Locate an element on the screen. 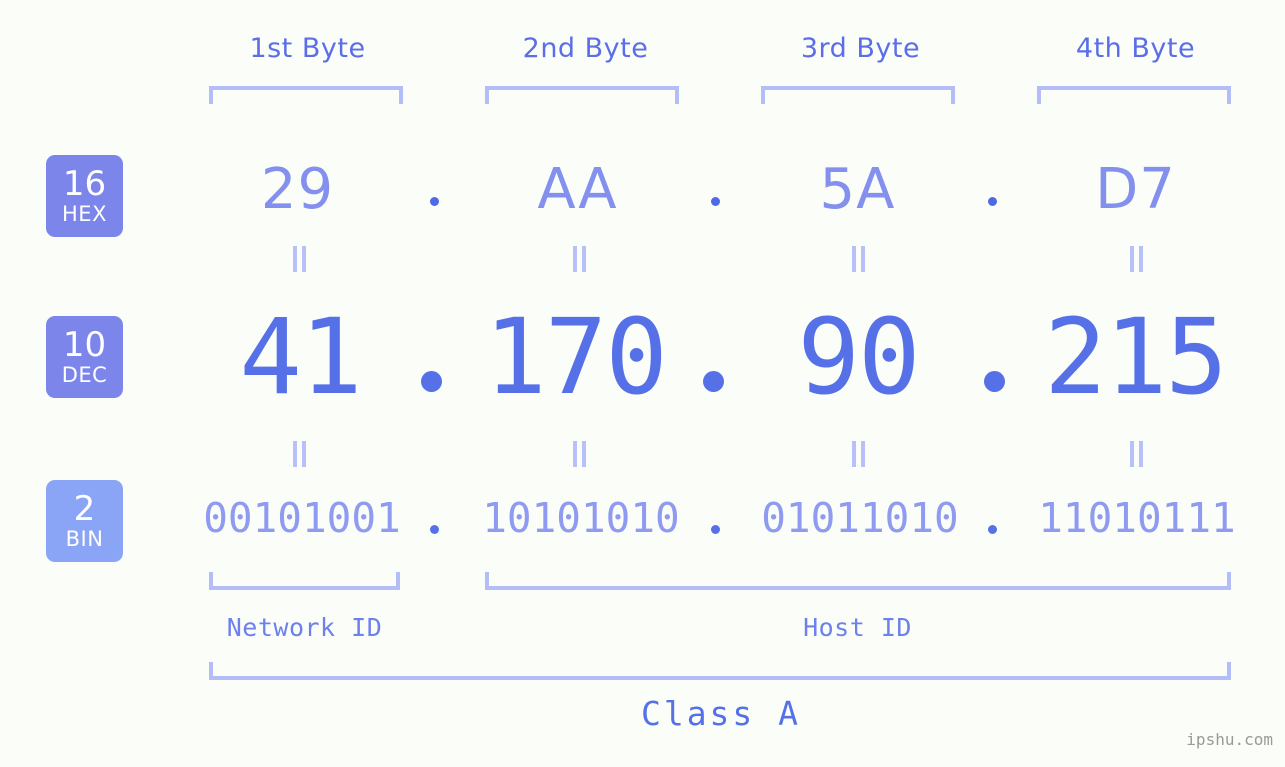 Image resolution: width=1285 pixels, height=767 pixels. base-badge-dec-name: DEC is located at coordinates (84, 375).